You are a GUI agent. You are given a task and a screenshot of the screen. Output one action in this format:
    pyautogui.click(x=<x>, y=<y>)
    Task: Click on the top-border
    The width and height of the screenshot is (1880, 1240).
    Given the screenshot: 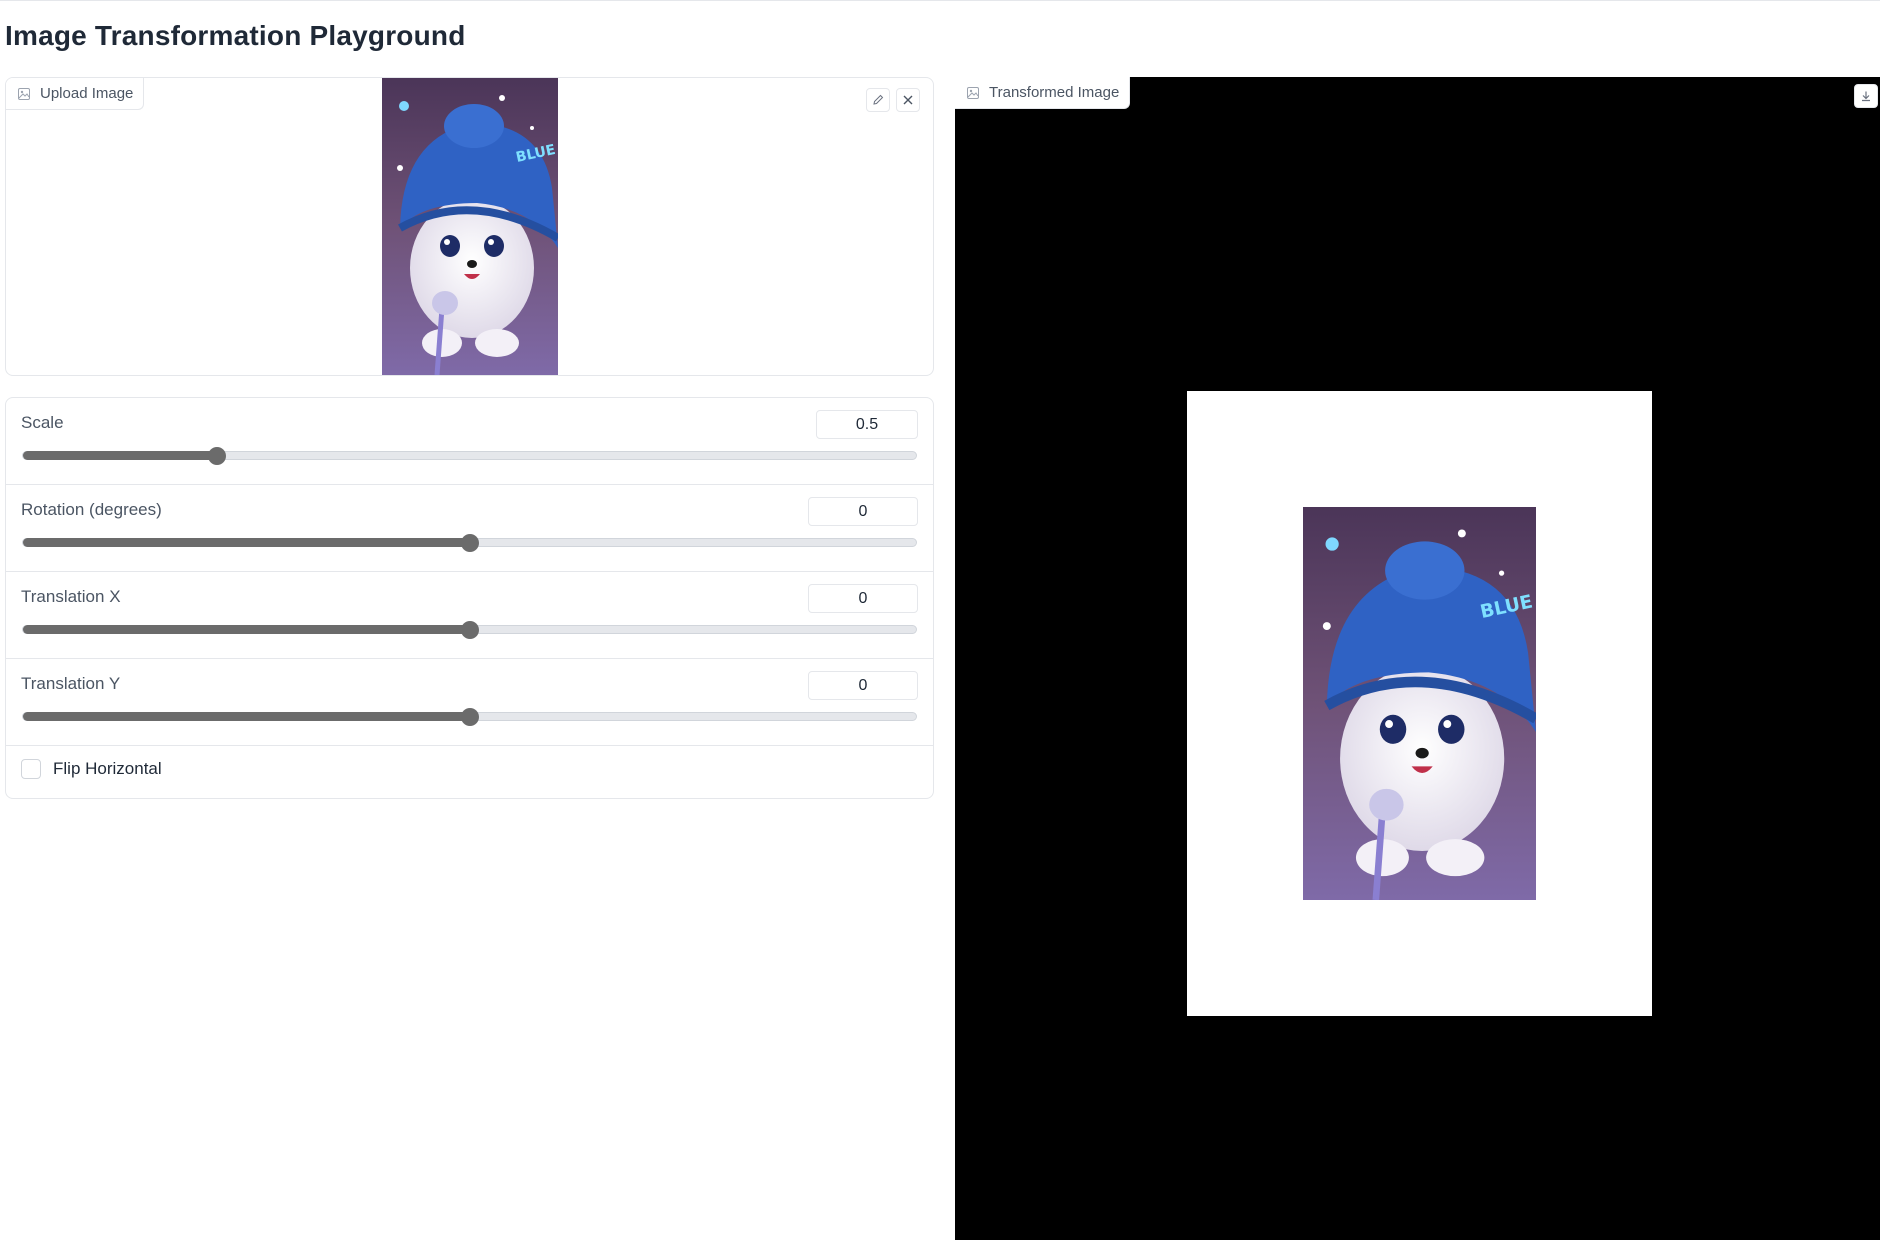 What is the action you would take?
    pyautogui.click(x=940, y=0)
    